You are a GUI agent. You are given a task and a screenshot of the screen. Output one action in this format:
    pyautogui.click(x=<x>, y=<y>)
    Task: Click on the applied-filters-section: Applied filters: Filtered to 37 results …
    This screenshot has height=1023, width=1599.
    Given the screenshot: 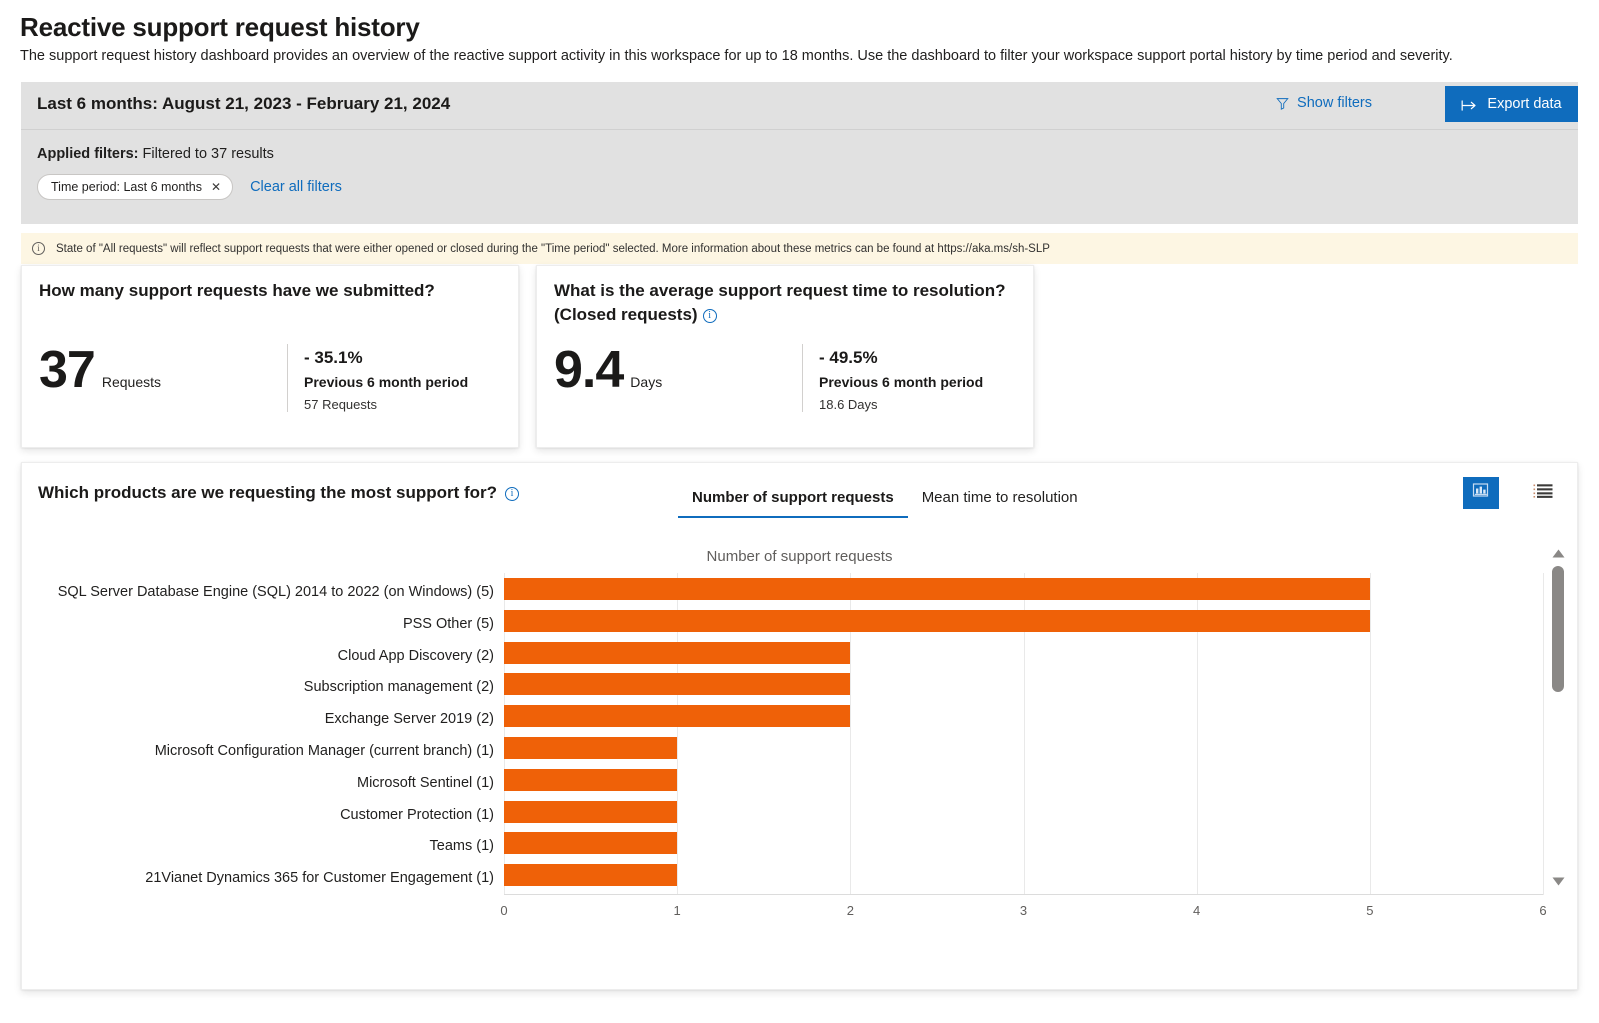 What is the action you would take?
    pyautogui.click(x=799, y=165)
    